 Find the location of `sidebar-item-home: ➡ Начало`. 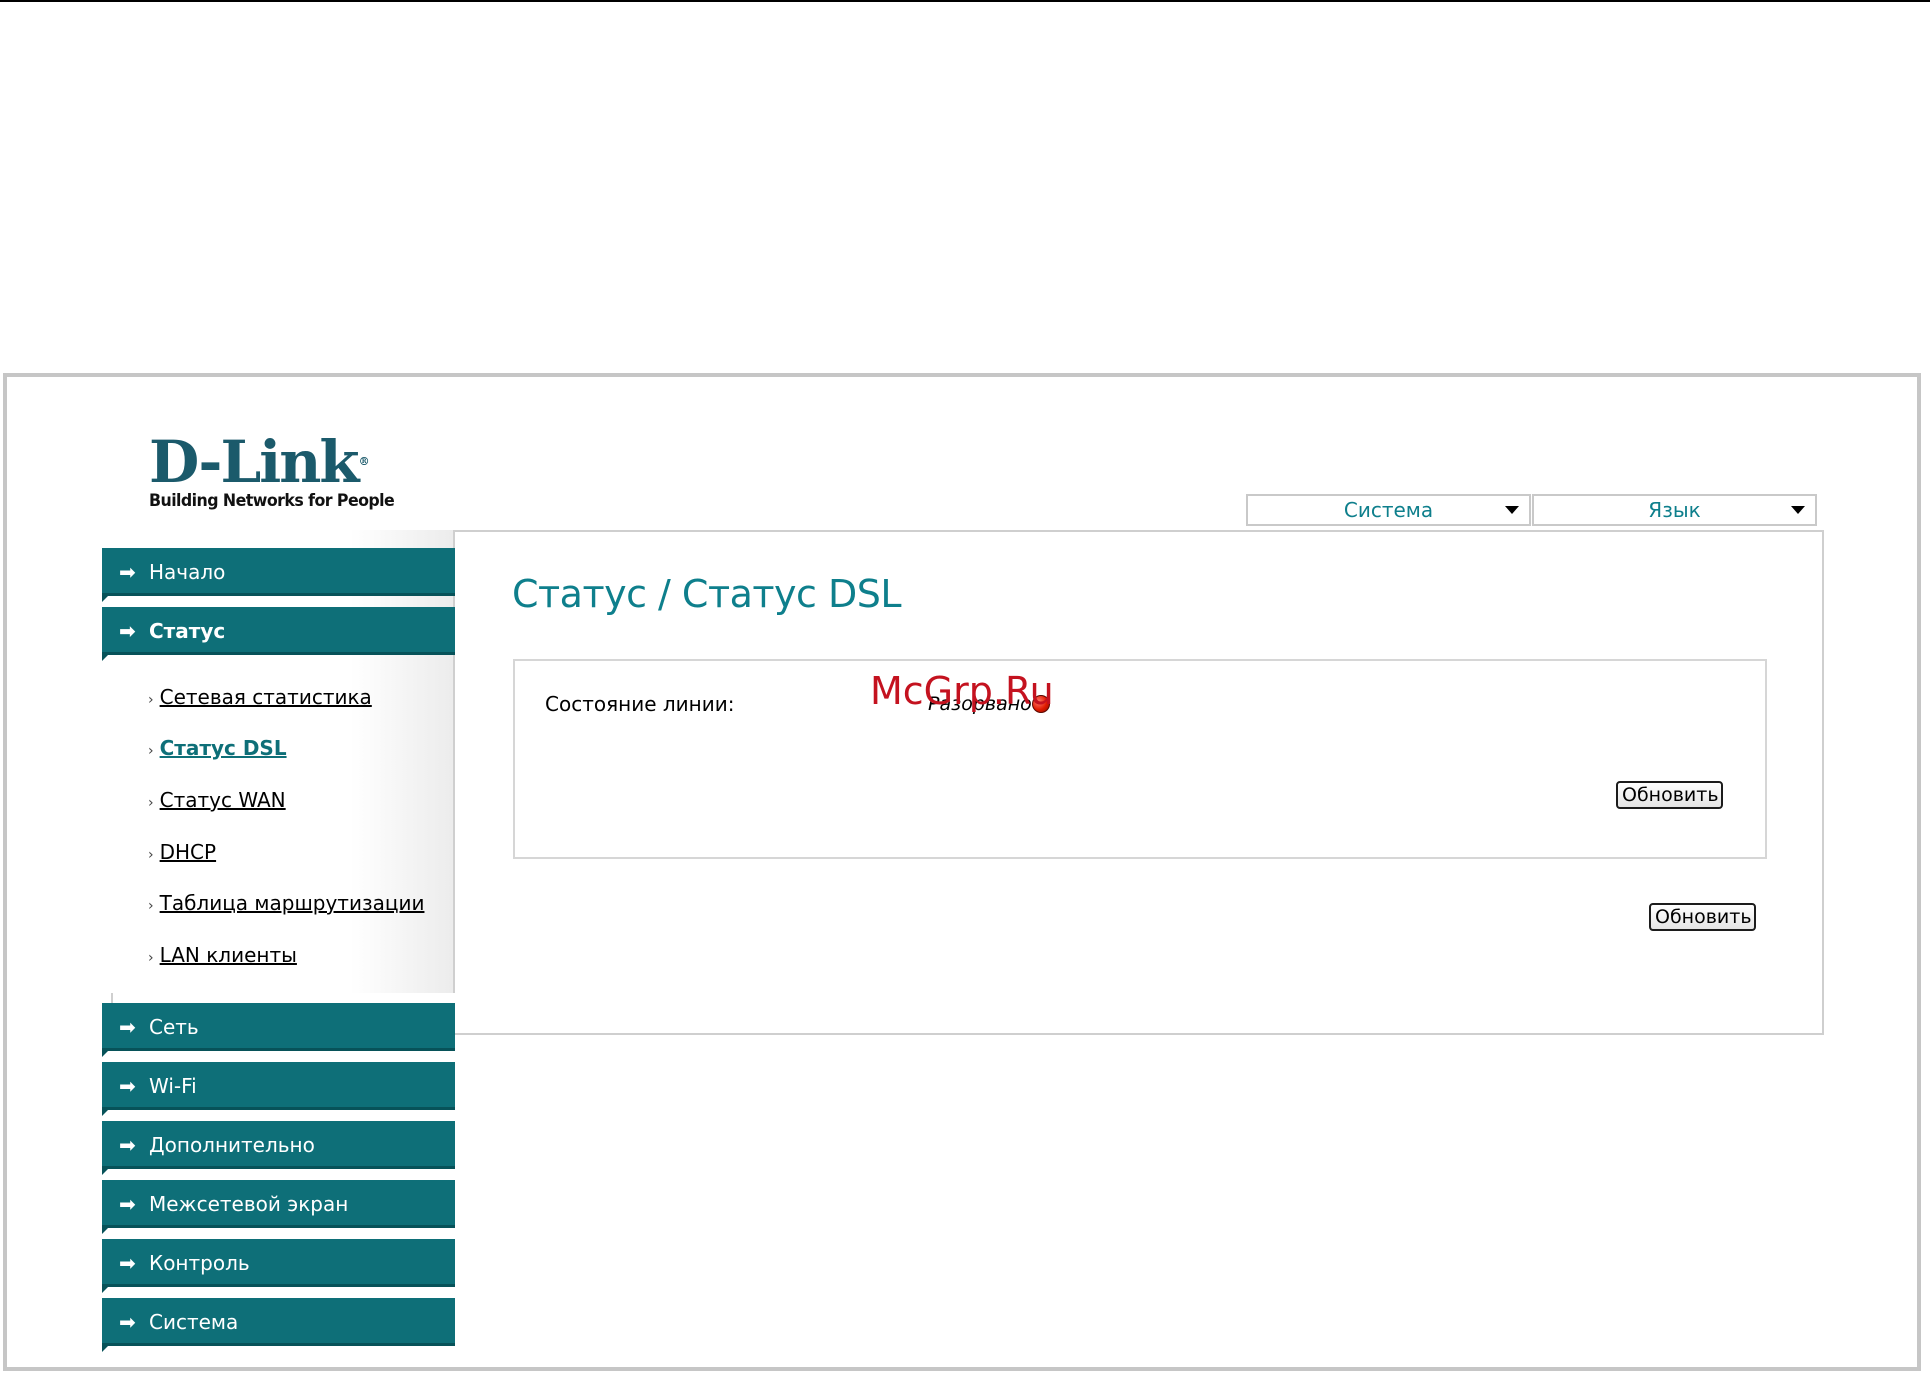

sidebar-item-home: ➡ Начало is located at coordinates (278, 575).